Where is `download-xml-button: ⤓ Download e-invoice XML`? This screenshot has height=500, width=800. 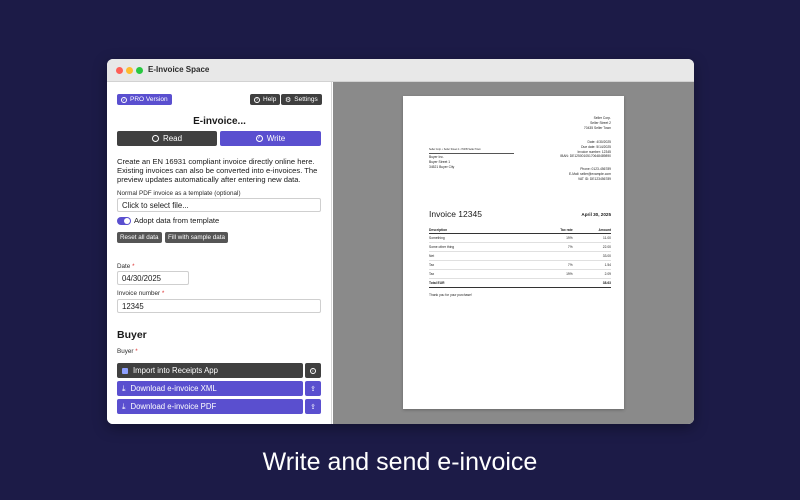 download-xml-button: ⤓ Download e-invoice XML is located at coordinates (210, 388).